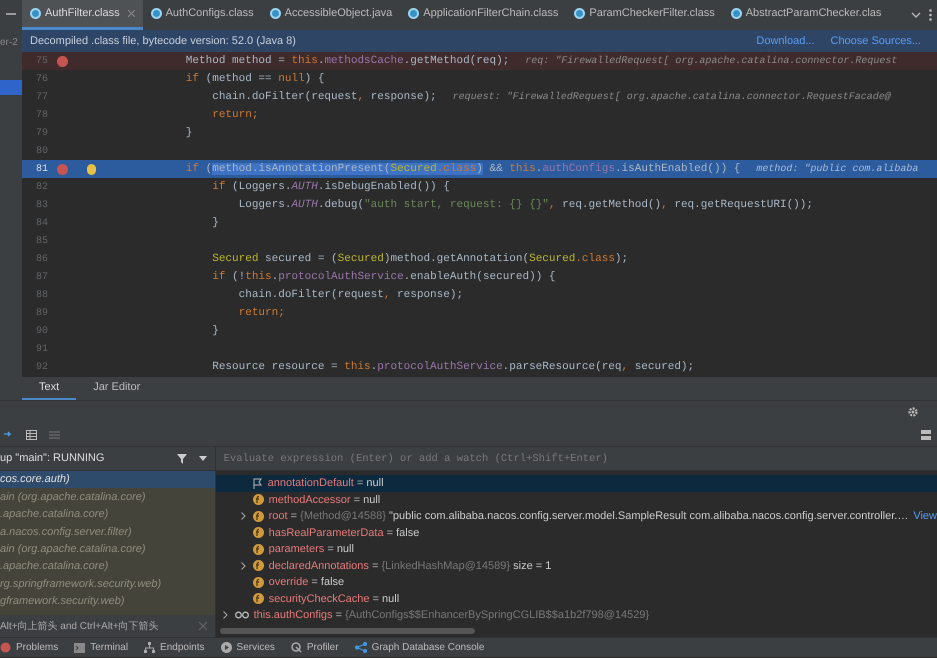  I want to click on evaluate-field: Evaluate expression (Enter) or add a watch (Ctrl+Shift+Enter), so click(576, 459).